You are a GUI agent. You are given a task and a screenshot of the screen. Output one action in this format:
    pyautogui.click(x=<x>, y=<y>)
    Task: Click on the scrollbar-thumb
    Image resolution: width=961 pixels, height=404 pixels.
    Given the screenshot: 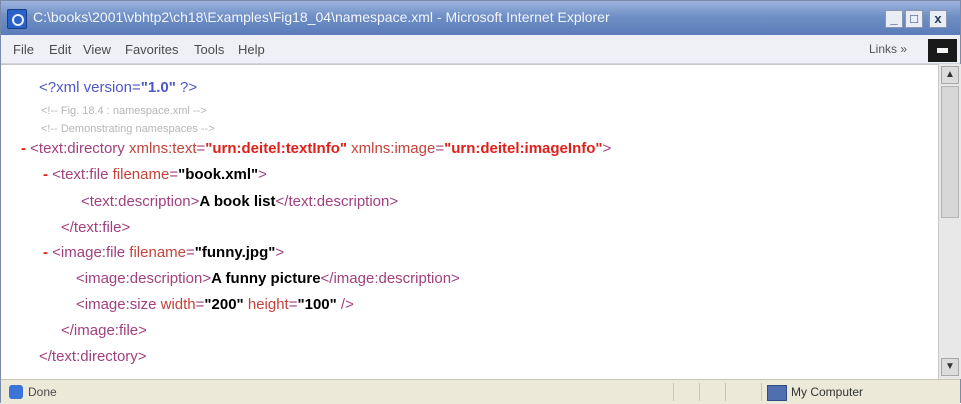 What is the action you would take?
    pyautogui.click(x=950, y=152)
    